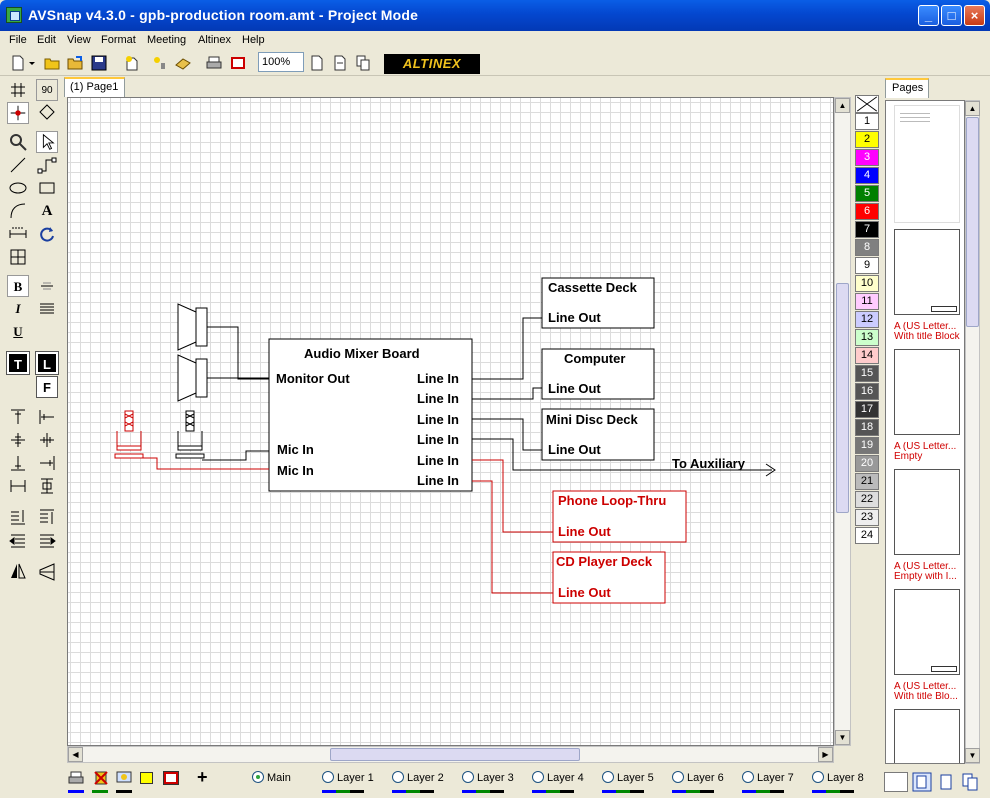  Describe the element at coordinates (18, 463) in the screenshot. I see `align-bottom-icon` at that location.